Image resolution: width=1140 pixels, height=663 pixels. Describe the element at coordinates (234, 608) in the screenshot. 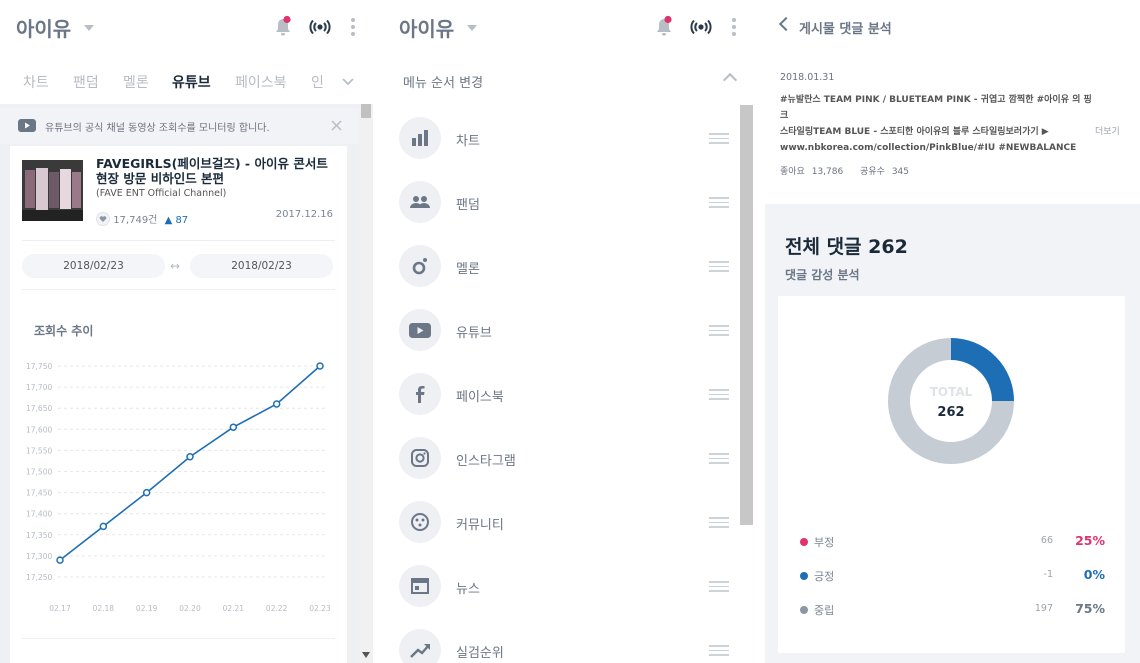

I see `x-tick-label: 02.21` at that location.